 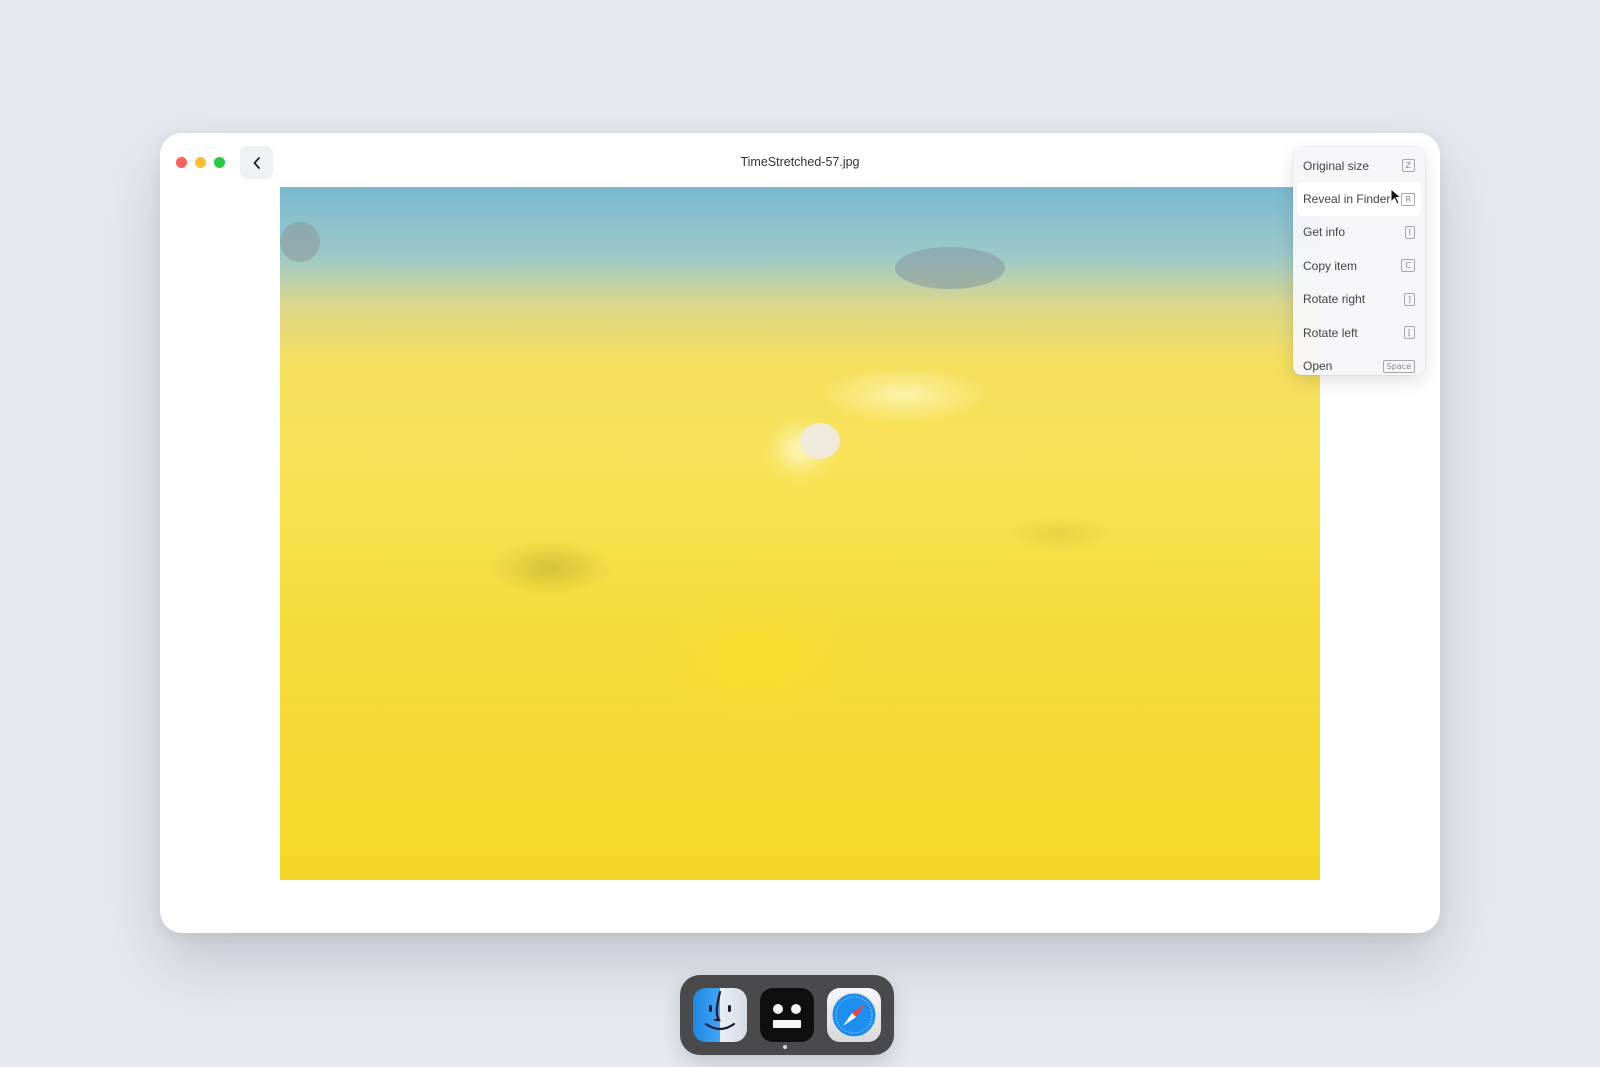 I want to click on shortcut-key: Z, so click(x=1408, y=166).